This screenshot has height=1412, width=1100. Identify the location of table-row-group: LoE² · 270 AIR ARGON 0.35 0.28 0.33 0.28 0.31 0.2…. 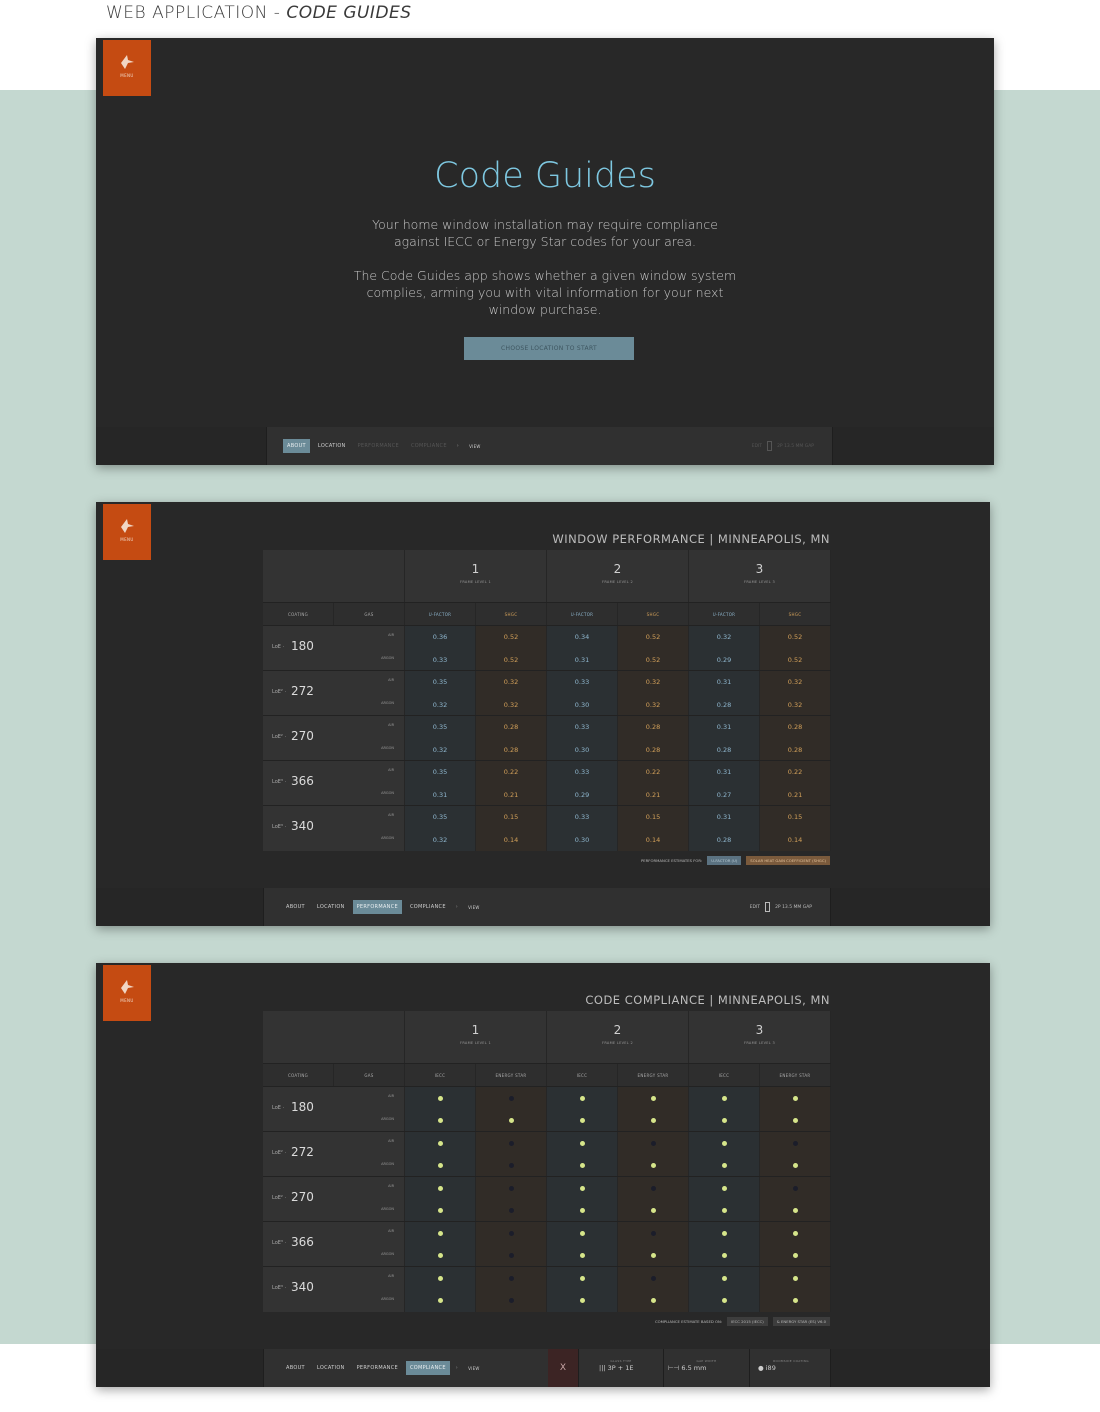
(547, 738).